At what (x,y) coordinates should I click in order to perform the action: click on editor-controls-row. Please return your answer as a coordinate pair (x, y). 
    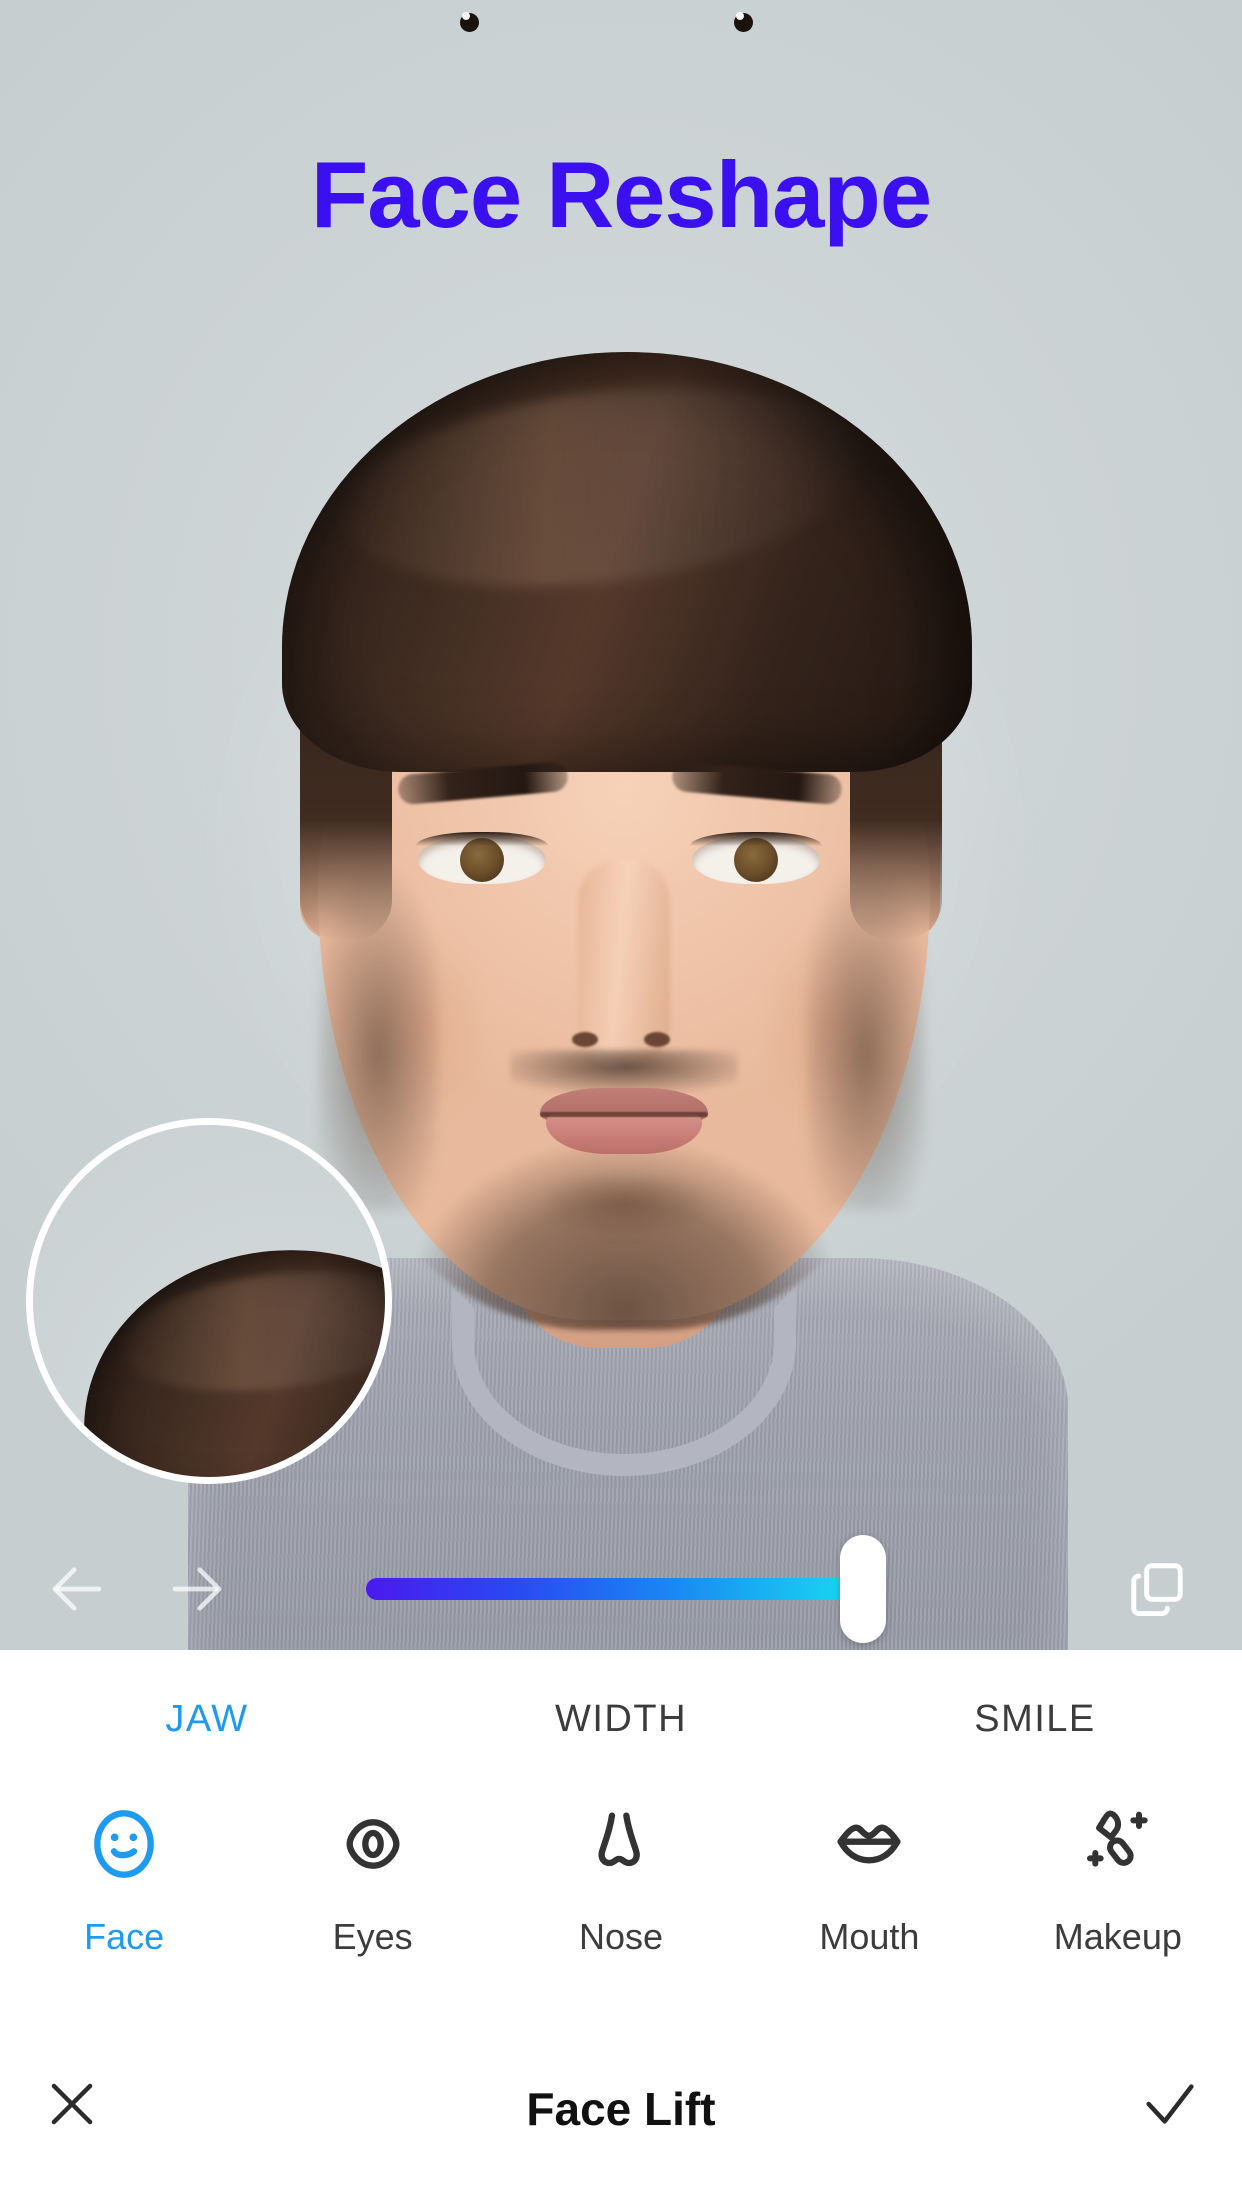
    Looking at the image, I should click on (621, 1589).